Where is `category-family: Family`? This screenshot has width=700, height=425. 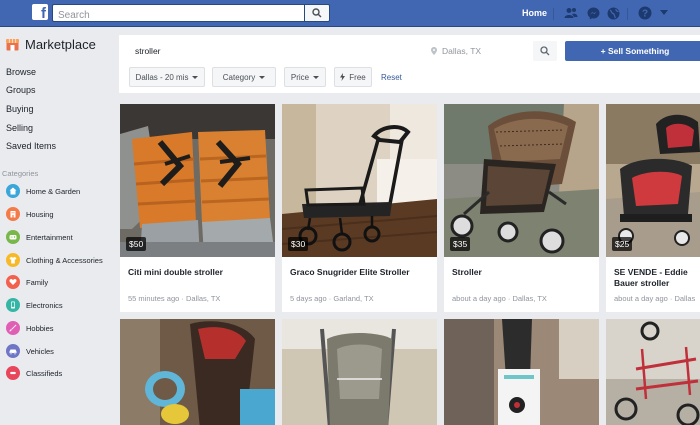
category-family: Family is located at coordinates (27, 282).